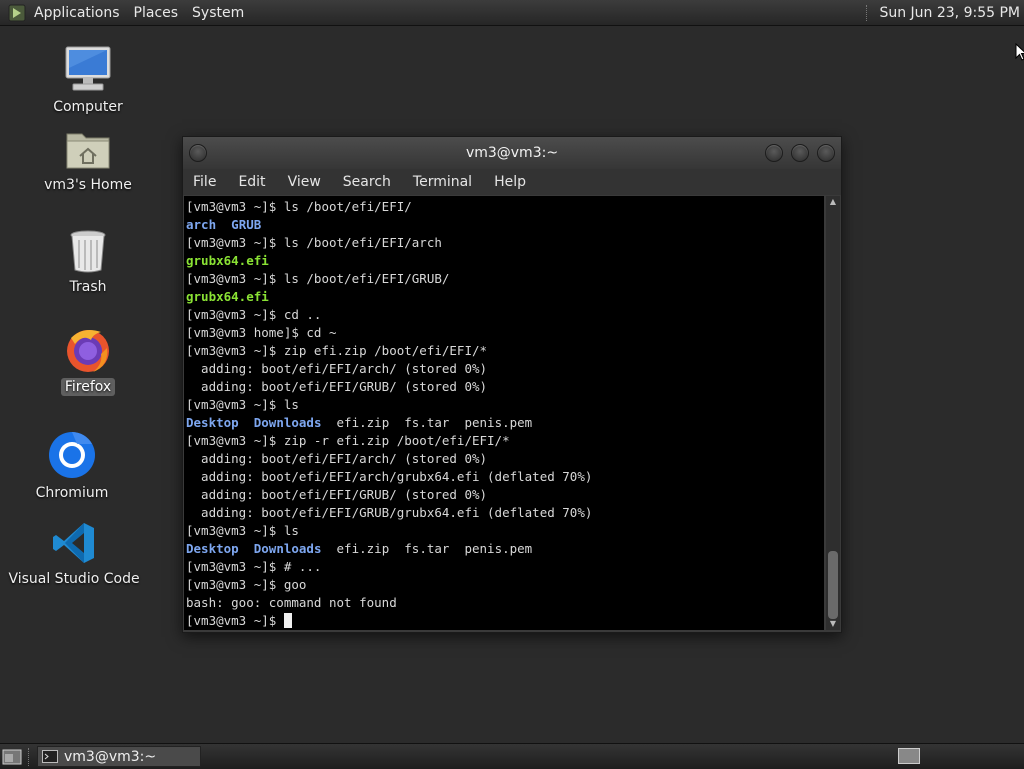 The height and width of the screenshot is (769, 1024). Describe the element at coordinates (88, 68) in the screenshot. I see `computer-icon` at that location.